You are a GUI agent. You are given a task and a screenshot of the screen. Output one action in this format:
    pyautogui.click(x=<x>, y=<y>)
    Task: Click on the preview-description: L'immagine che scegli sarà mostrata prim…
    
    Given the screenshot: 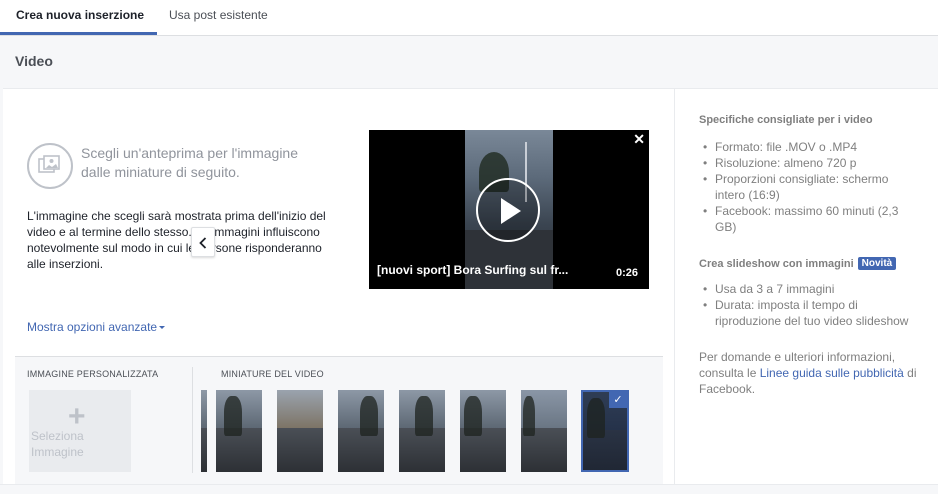 What is the action you would take?
    pyautogui.click(x=176, y=240)
    